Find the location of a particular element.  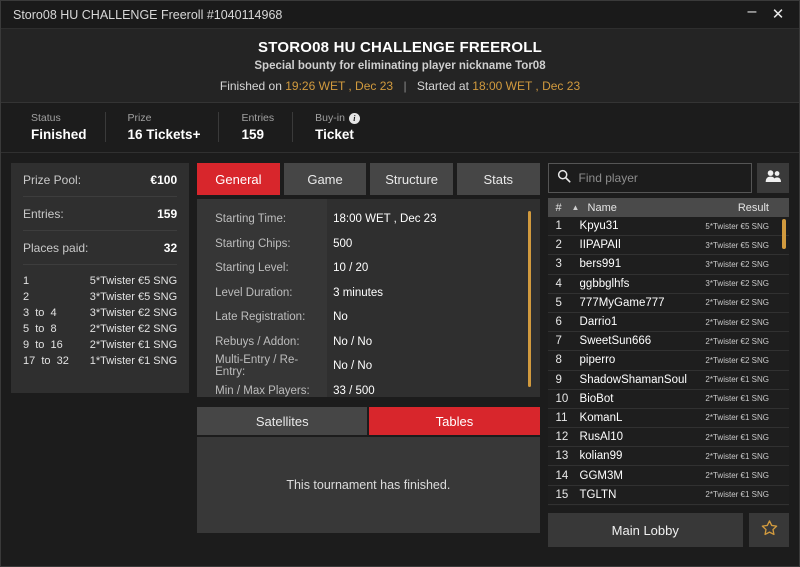

table-row: 8 piperro 2*Twister €2 SNG is located at coordinates (668, 361).